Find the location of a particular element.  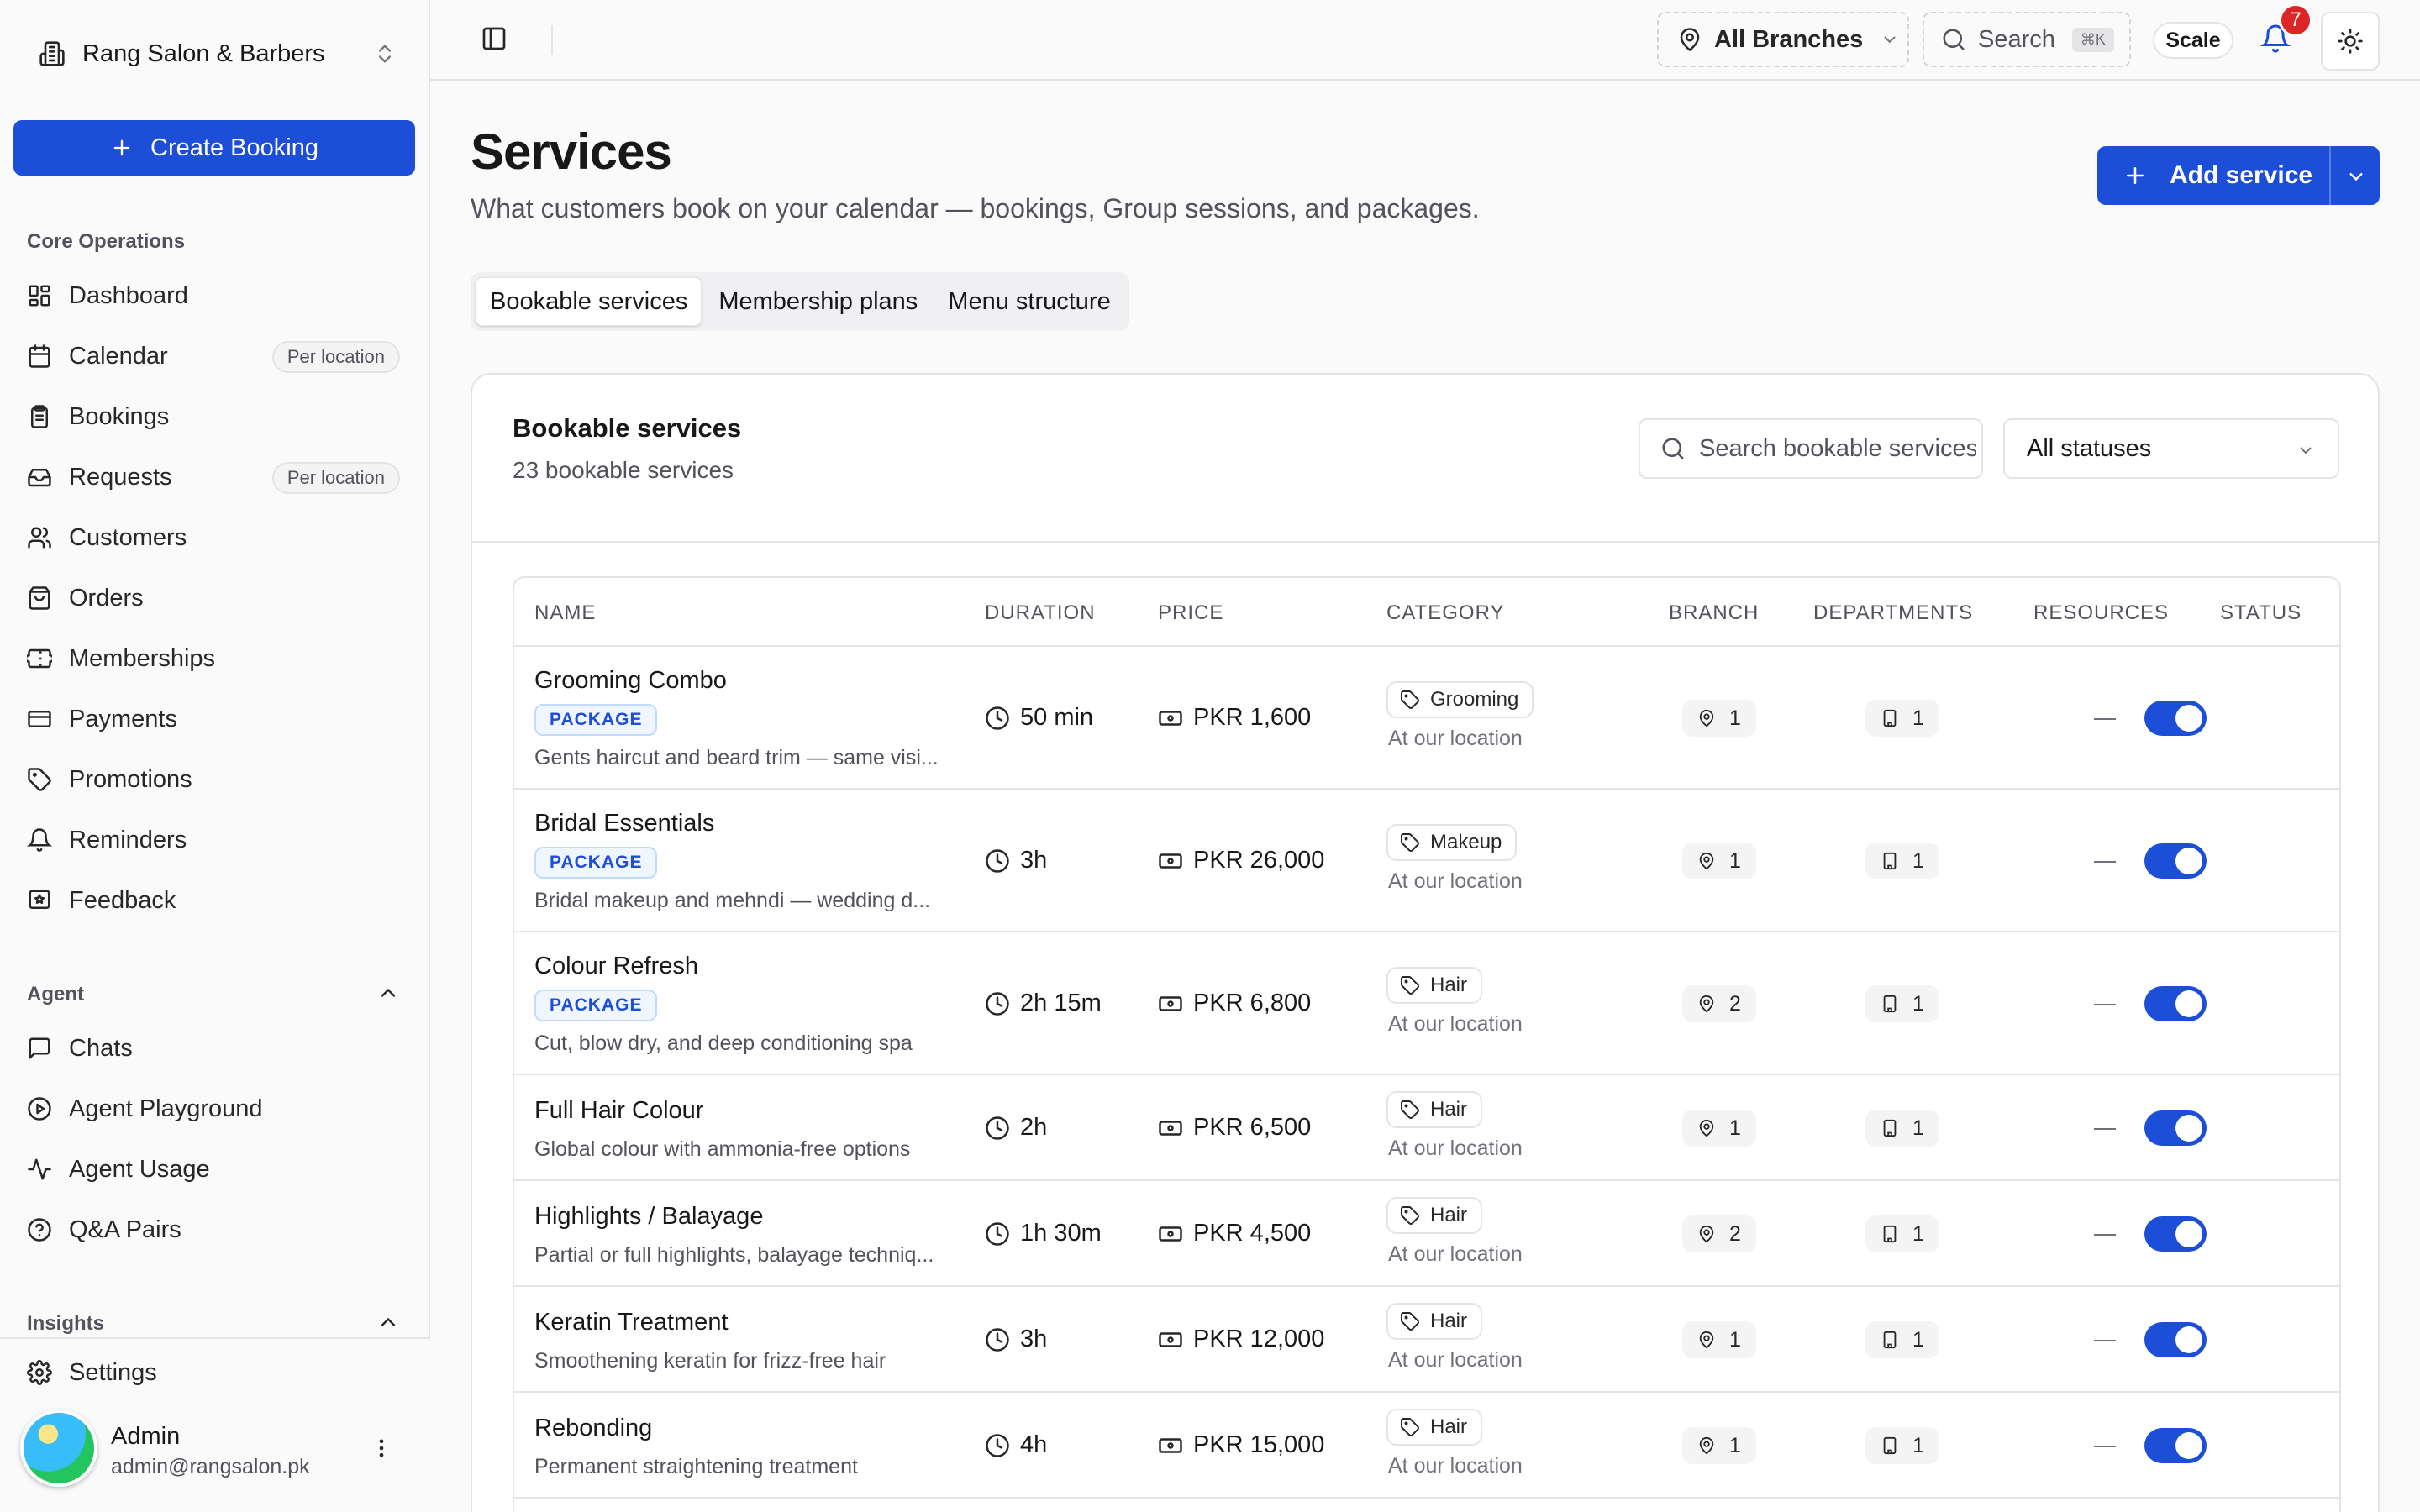

status-filter: All statuses is located at coordinates (2171, 448).